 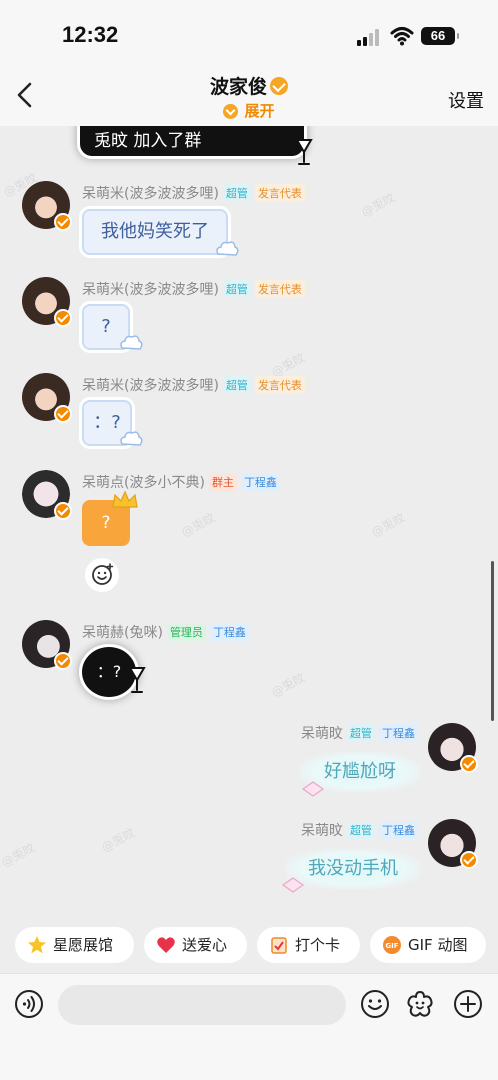 I want to click on message-bubble: 我没动手机, so click(x=353, y=869).